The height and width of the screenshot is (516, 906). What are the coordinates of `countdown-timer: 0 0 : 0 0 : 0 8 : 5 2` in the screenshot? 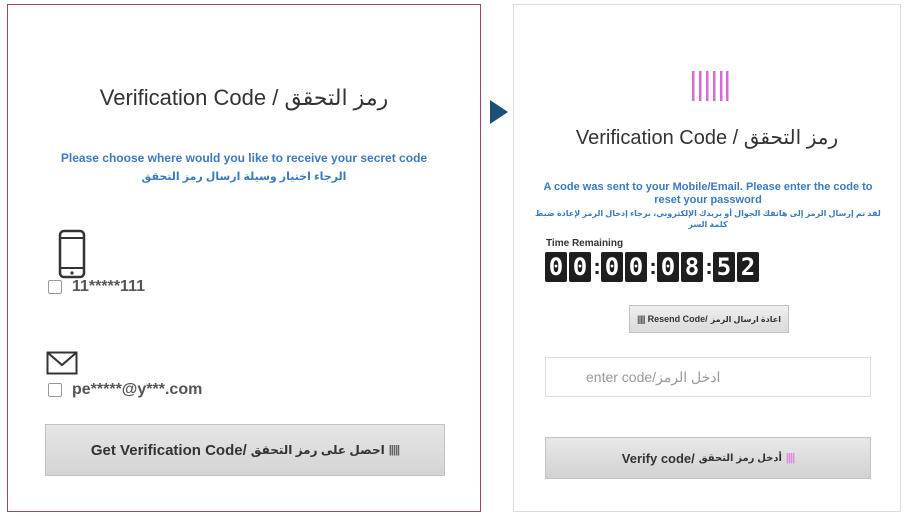 It's located at (653, 267).